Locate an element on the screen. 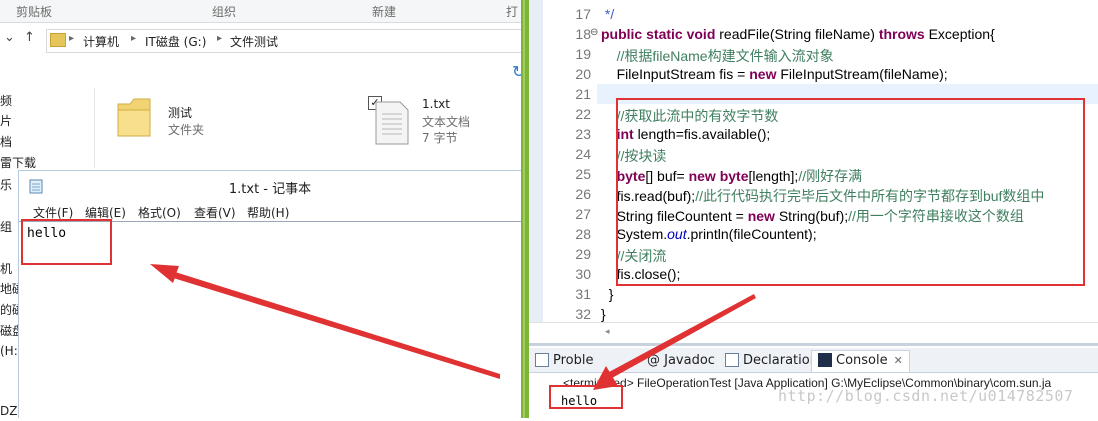  file-type: 文件夹 is located at coordinates (186, 130).